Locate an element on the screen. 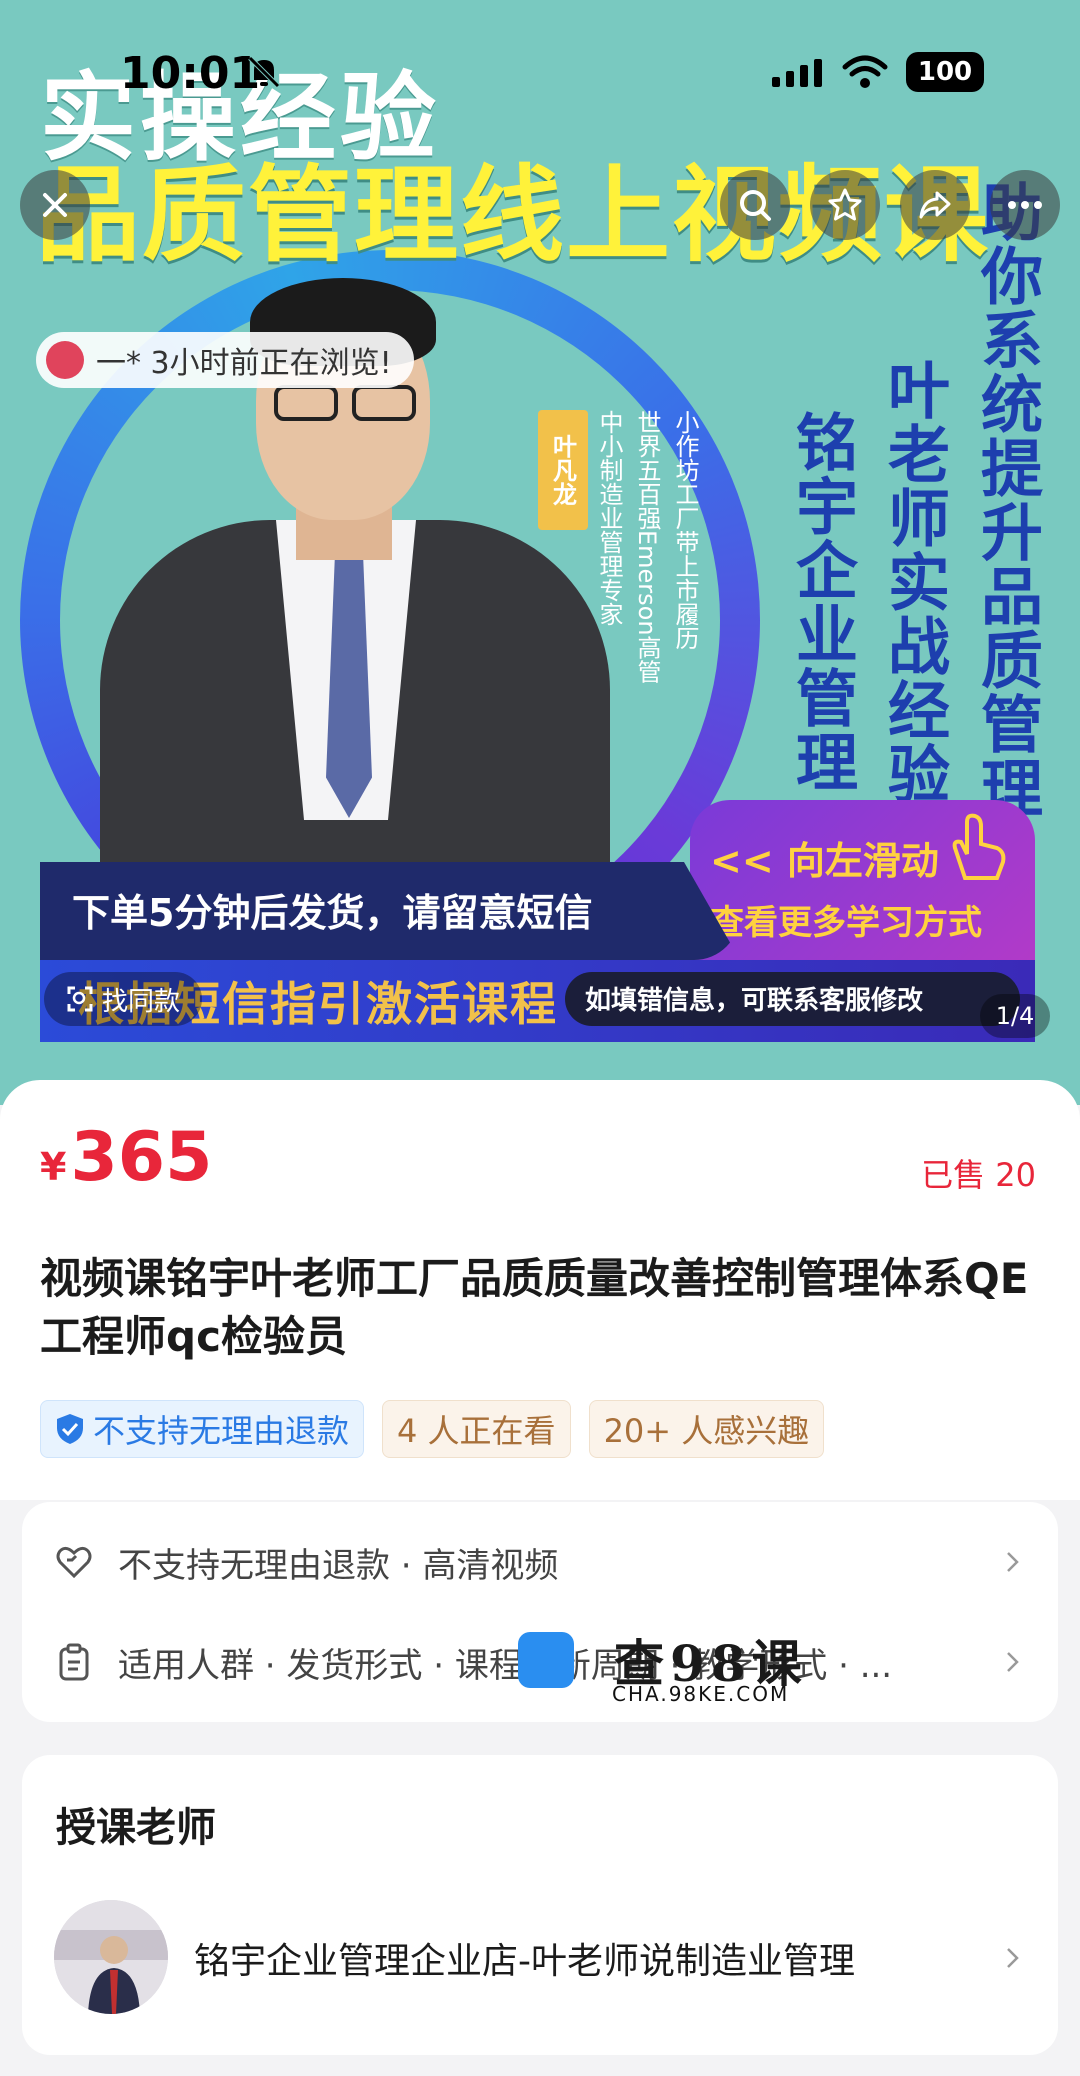 The image size is (1080, 2076). product-tags: 不支持无理由退款 4 人正在看 20+ 人感兴趣 is located at coordinates (432, 1429).